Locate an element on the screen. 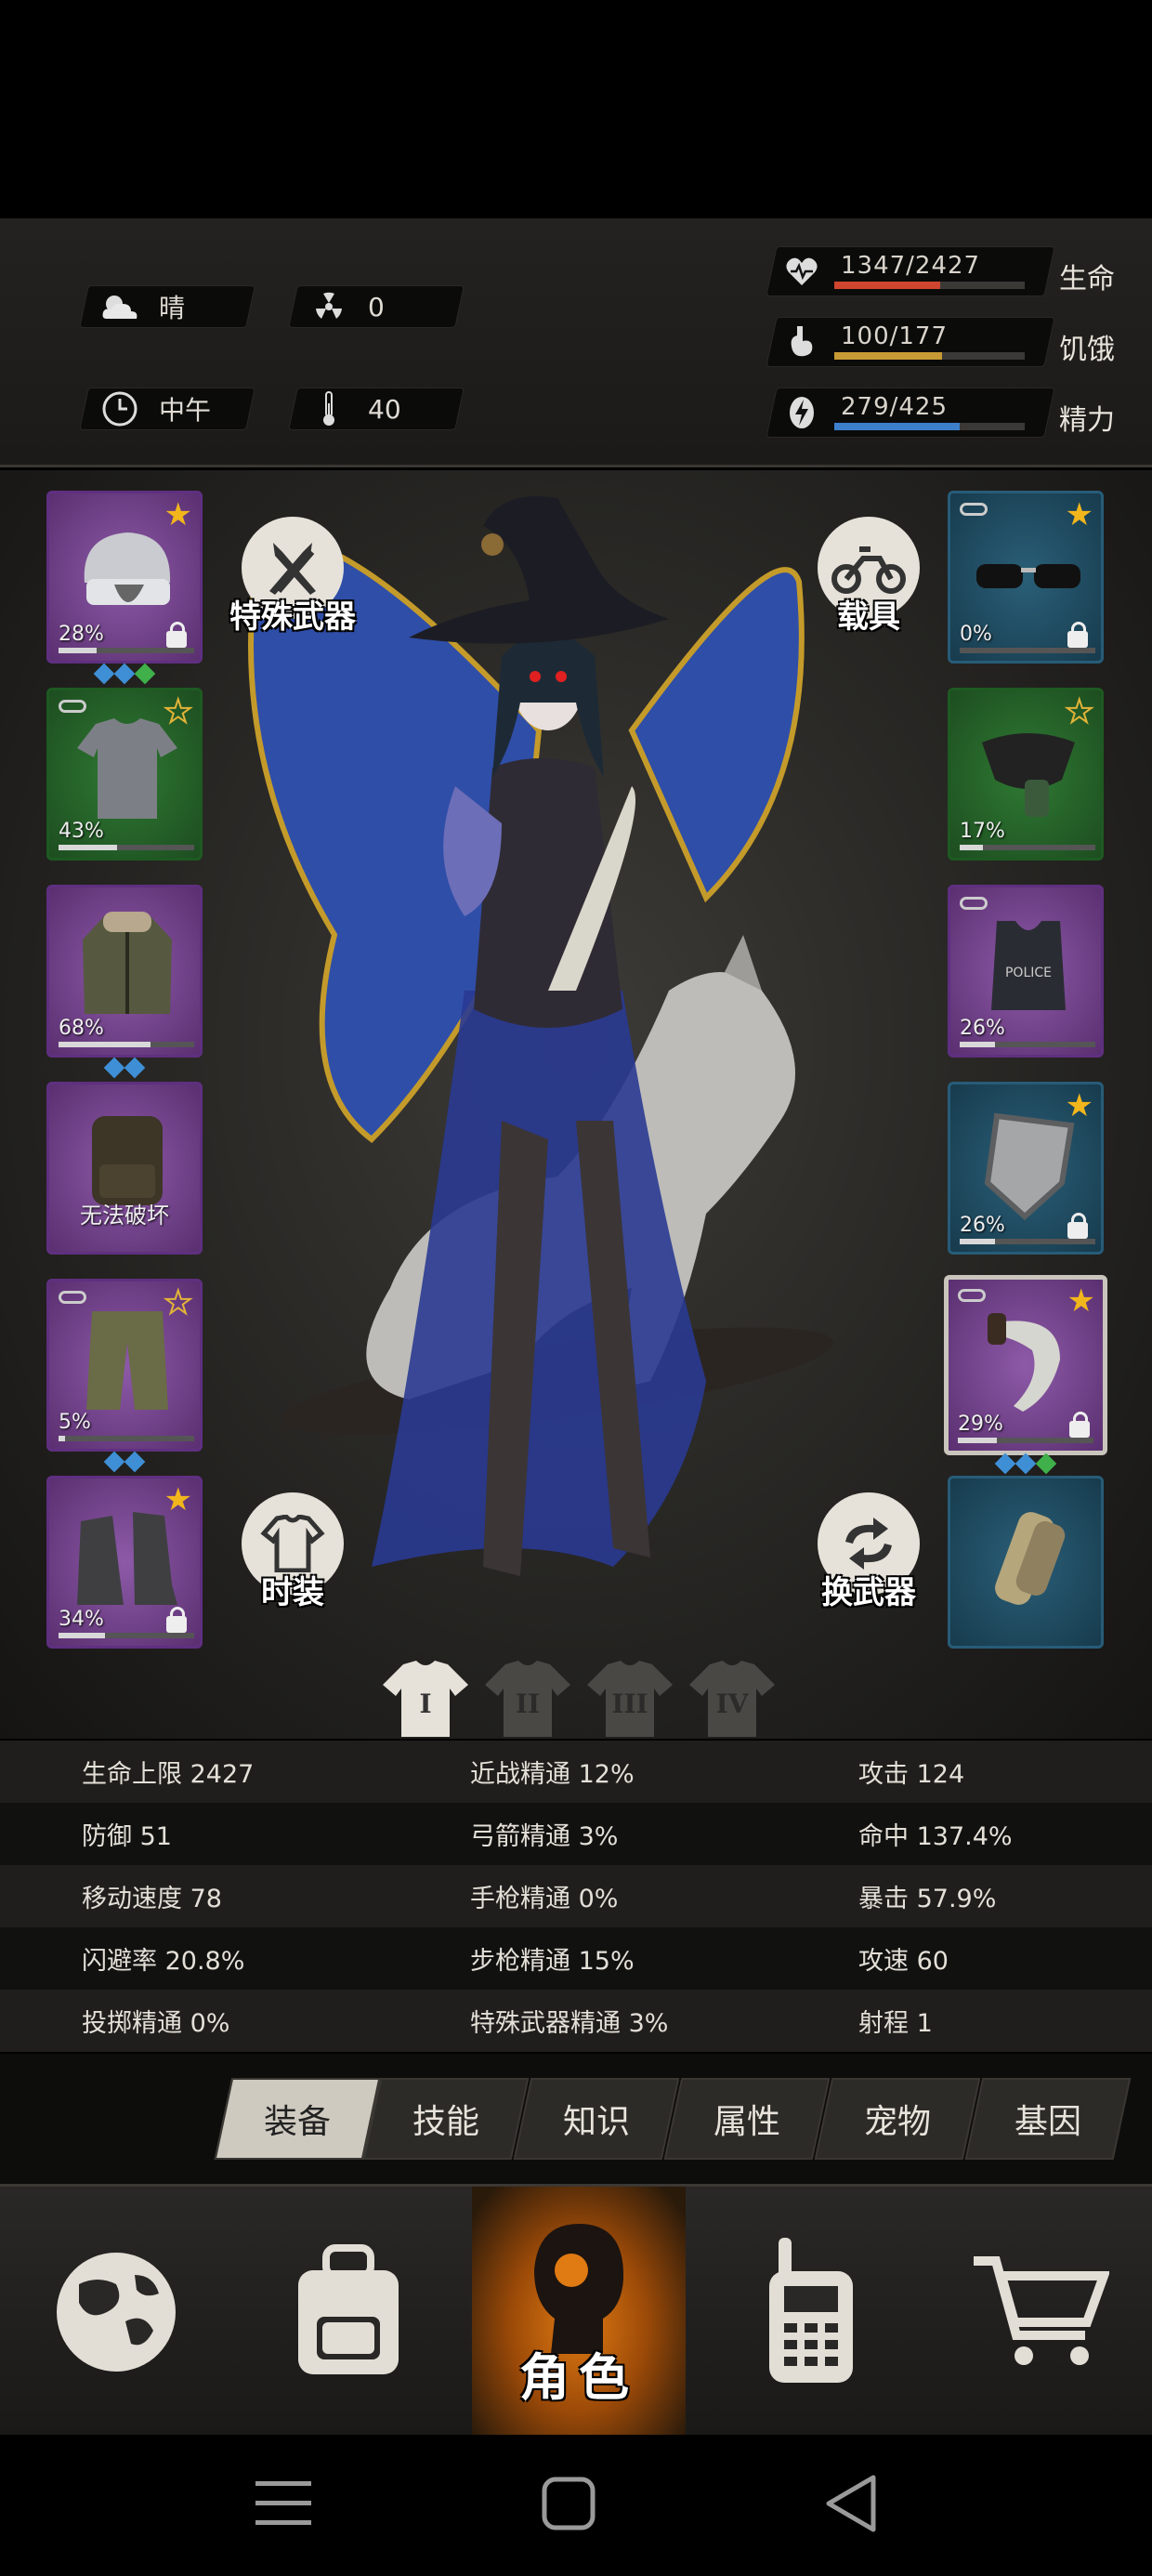 This screenshot has width=1152, height=2576. equip-slot-jacket: 68% is located at coordinates (124, 982).